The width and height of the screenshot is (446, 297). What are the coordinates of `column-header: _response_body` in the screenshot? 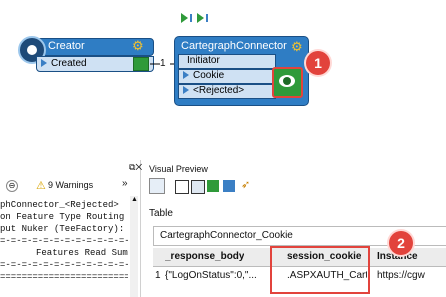 It's located at (204, 256).